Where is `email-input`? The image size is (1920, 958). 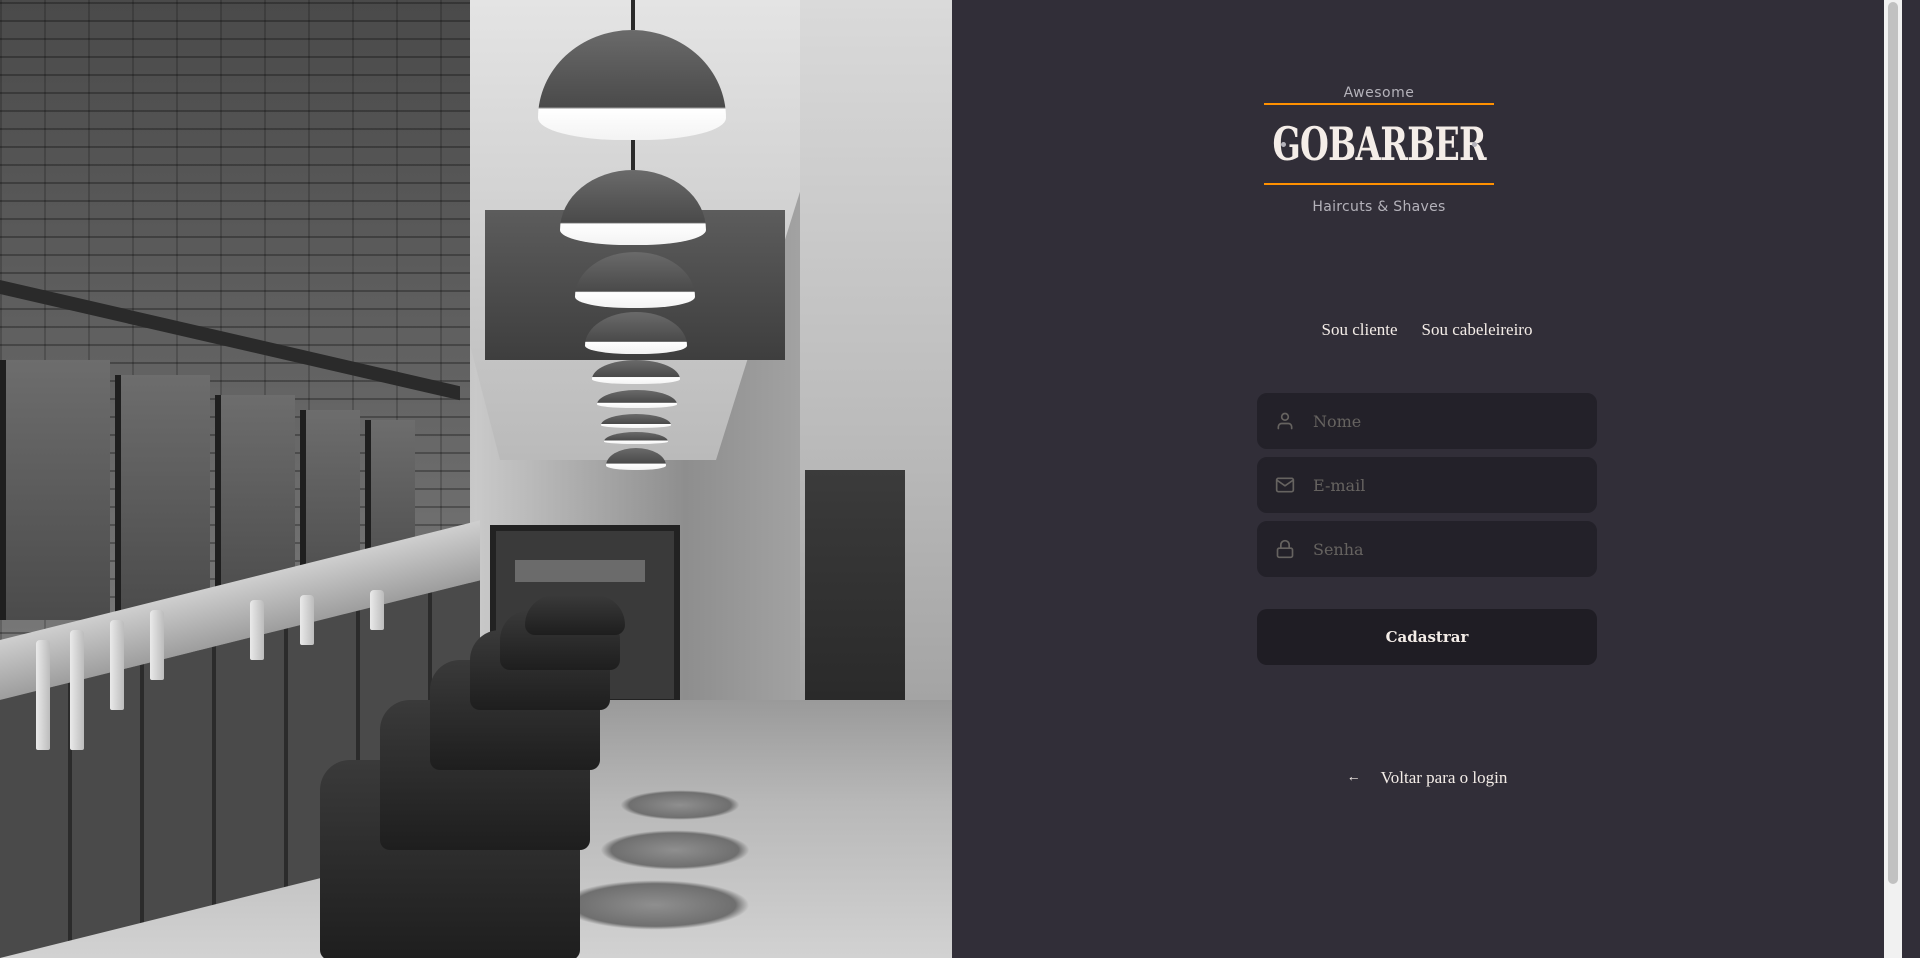
email-input is located at coordinates (1445, 485).